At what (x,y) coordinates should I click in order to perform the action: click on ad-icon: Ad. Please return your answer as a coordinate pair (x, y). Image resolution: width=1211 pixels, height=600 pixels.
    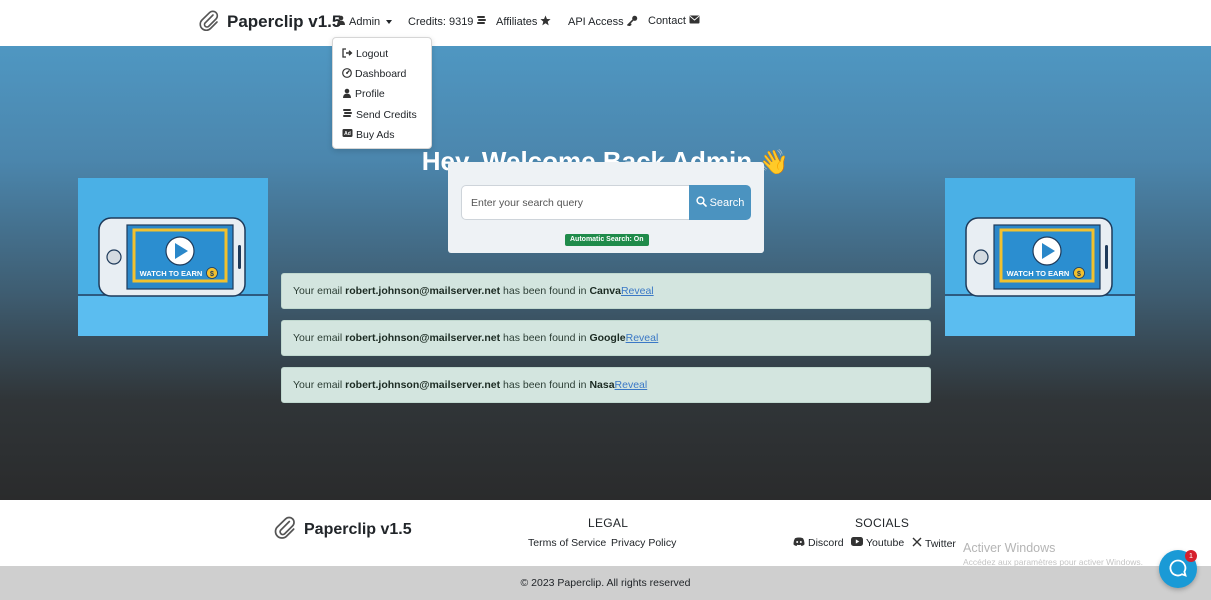
    Looking at the image, I should click on (347, 134).